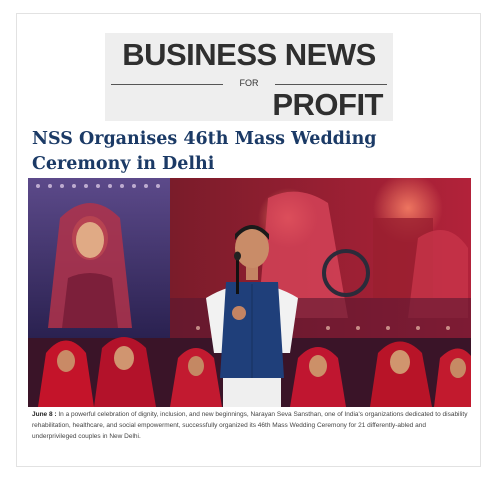 The height and width of the screenshot is (478, 496). I want to click on article-date: June 8 :, so click(44, 414).